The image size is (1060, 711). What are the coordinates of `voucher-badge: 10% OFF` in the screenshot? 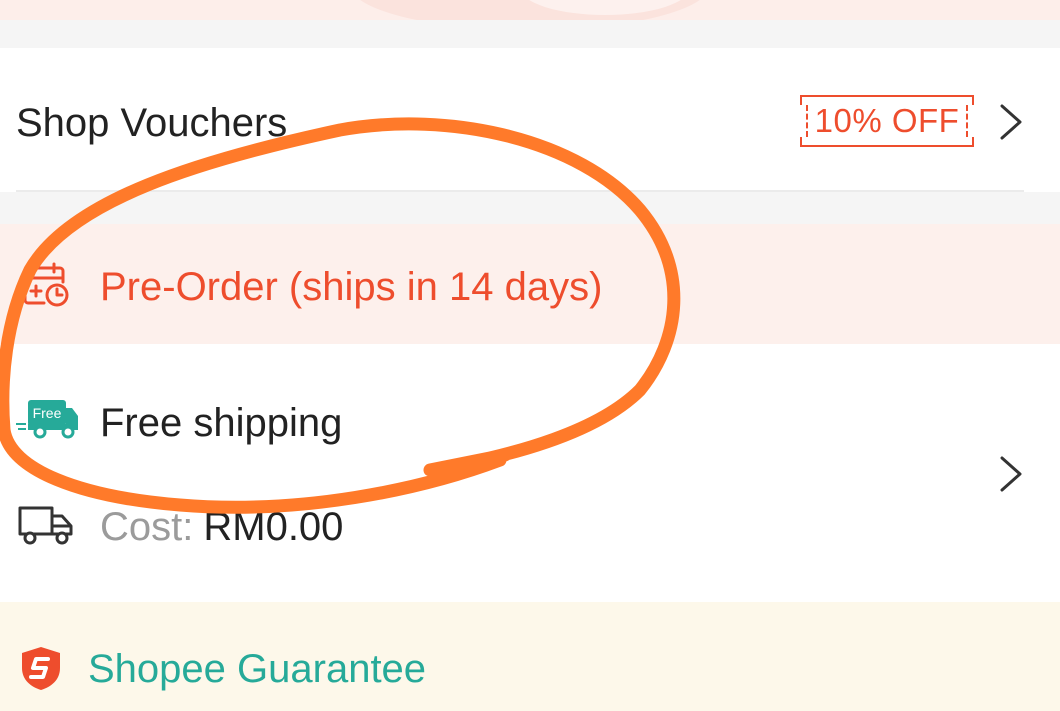 It's located at (887, 121).